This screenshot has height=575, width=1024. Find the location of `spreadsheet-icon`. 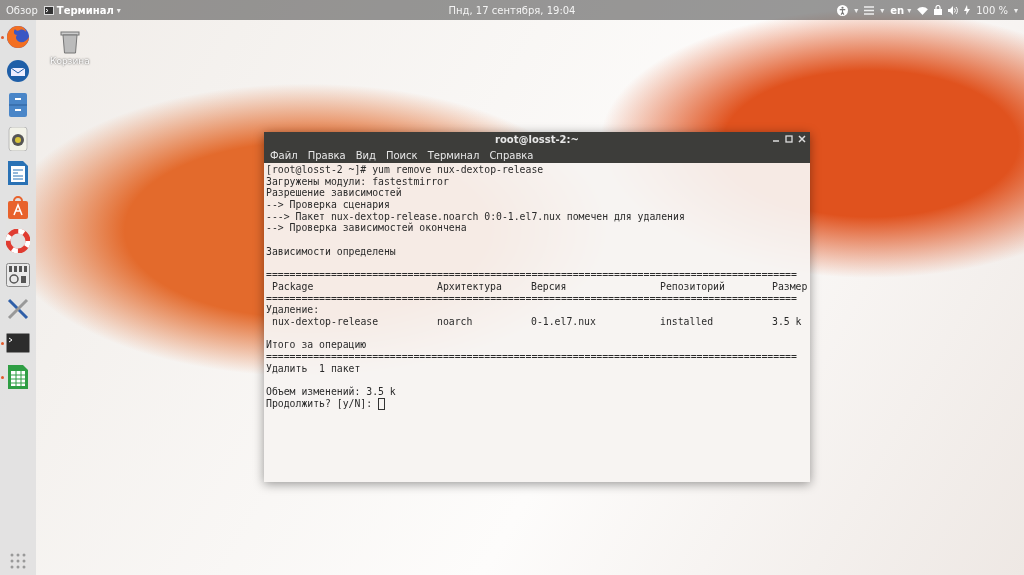

spreadsheet-icon is located at coordinates (18, 377).